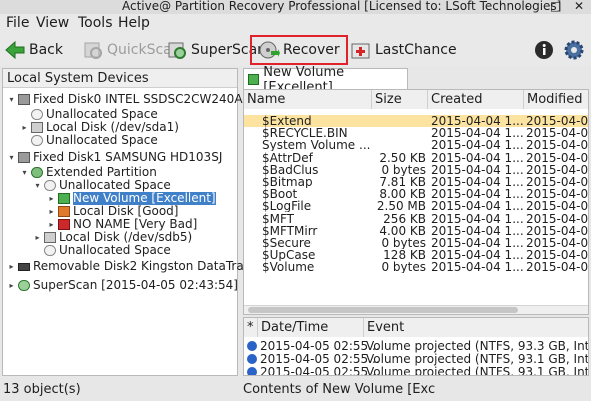  Describe the element at coordinates (401, 206) in the screenshot. I see `cell-size: 2.50 MB` at that location.